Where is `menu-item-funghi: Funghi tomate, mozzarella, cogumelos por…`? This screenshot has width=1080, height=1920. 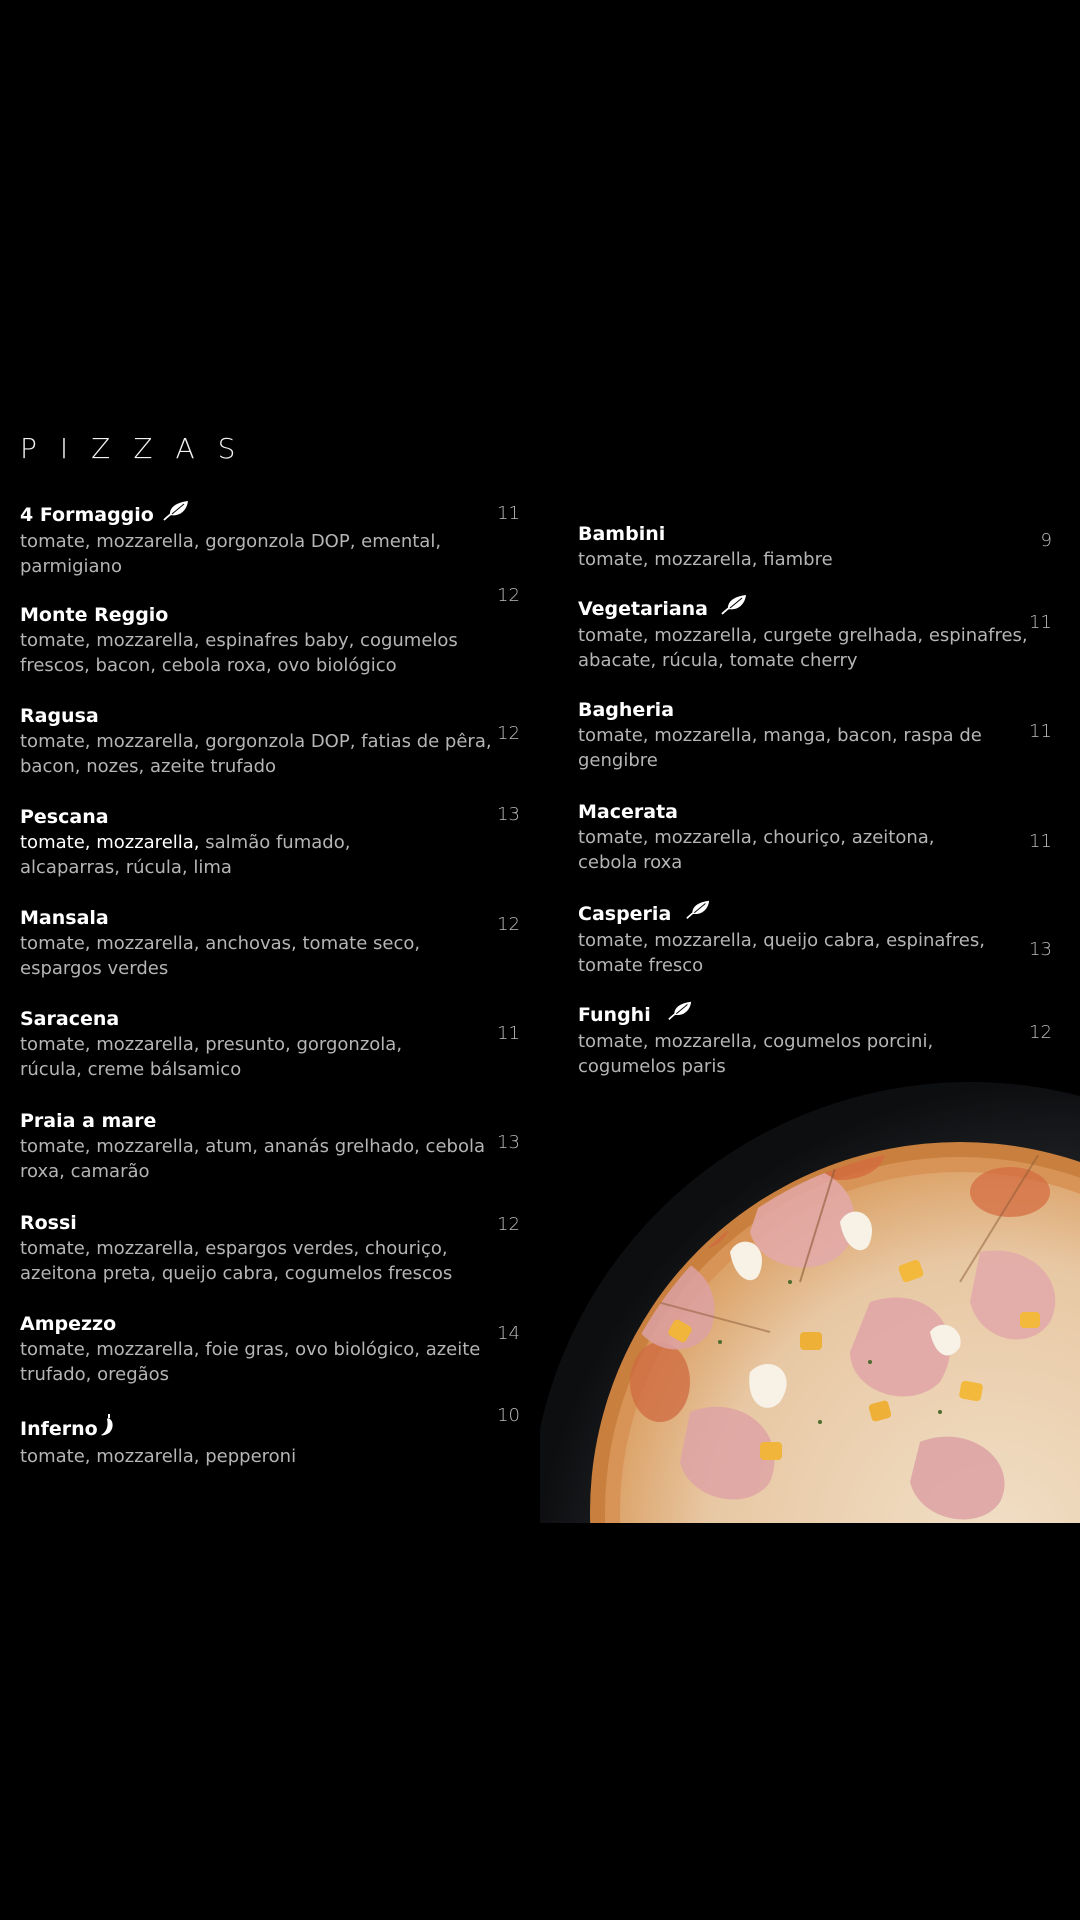 menu-item-funghi: Funghi tomate, mozzarella, cogumelos por… is located at coordinates (803, 1039).